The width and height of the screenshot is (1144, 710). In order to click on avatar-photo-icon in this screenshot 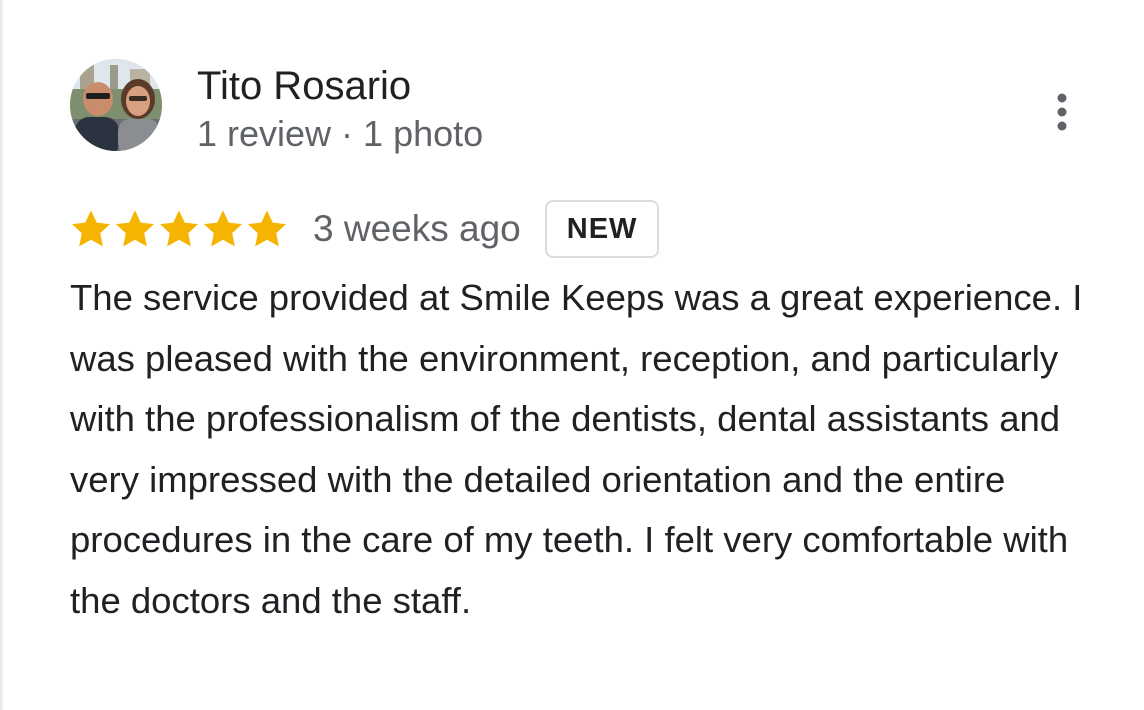, I will do `click(116, 105)`.